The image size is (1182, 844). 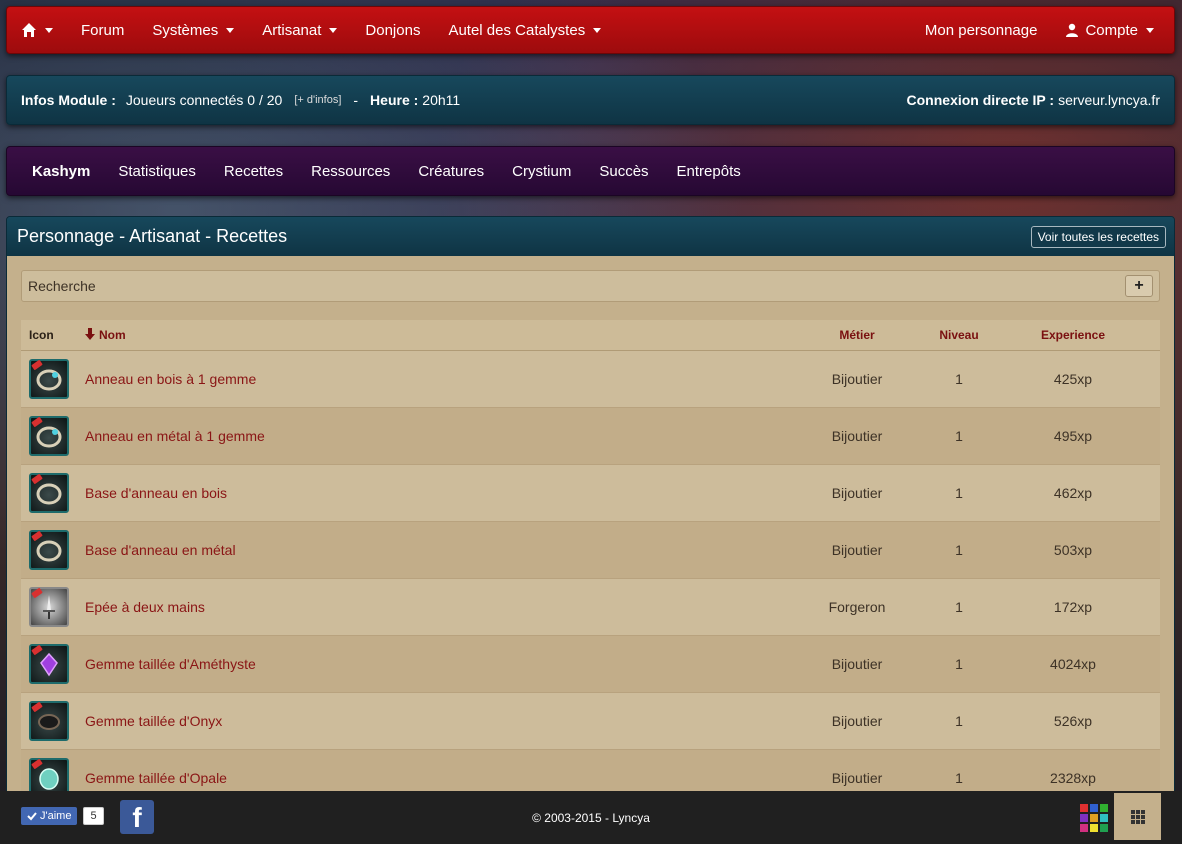 What do you see at coordinates (253, 171) in the screenshot?
I see `subnav-item-recettes: Recettes` at bounding box center [253, 171].